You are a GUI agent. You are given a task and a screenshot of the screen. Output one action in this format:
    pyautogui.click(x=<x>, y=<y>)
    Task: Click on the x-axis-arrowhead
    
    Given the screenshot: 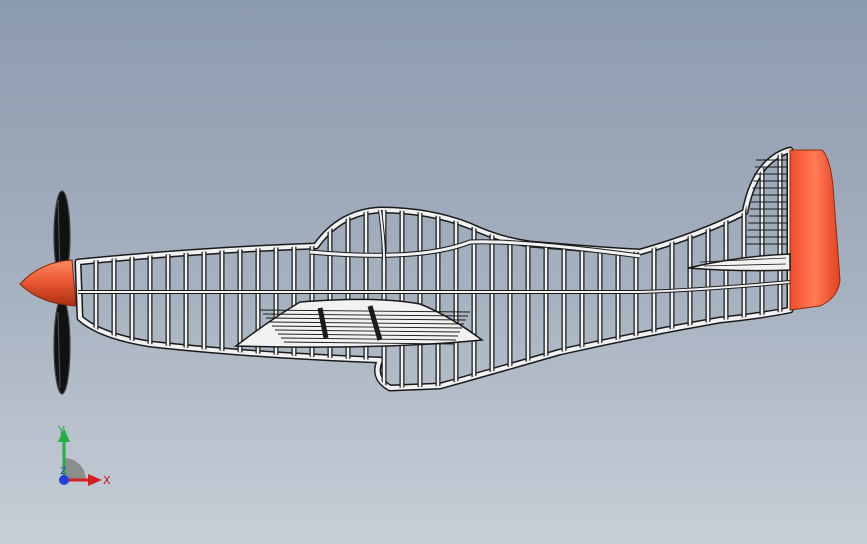 What is the action you would take?
    pyautogui.click(x=95, y=480)
    